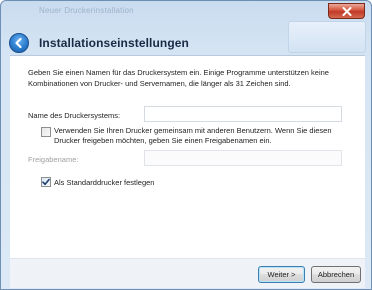  What do you see at coordinates (114, 43) in the screenshot?
I see `page-title: Installationseinstellungen` at bounding box center [114, 43].